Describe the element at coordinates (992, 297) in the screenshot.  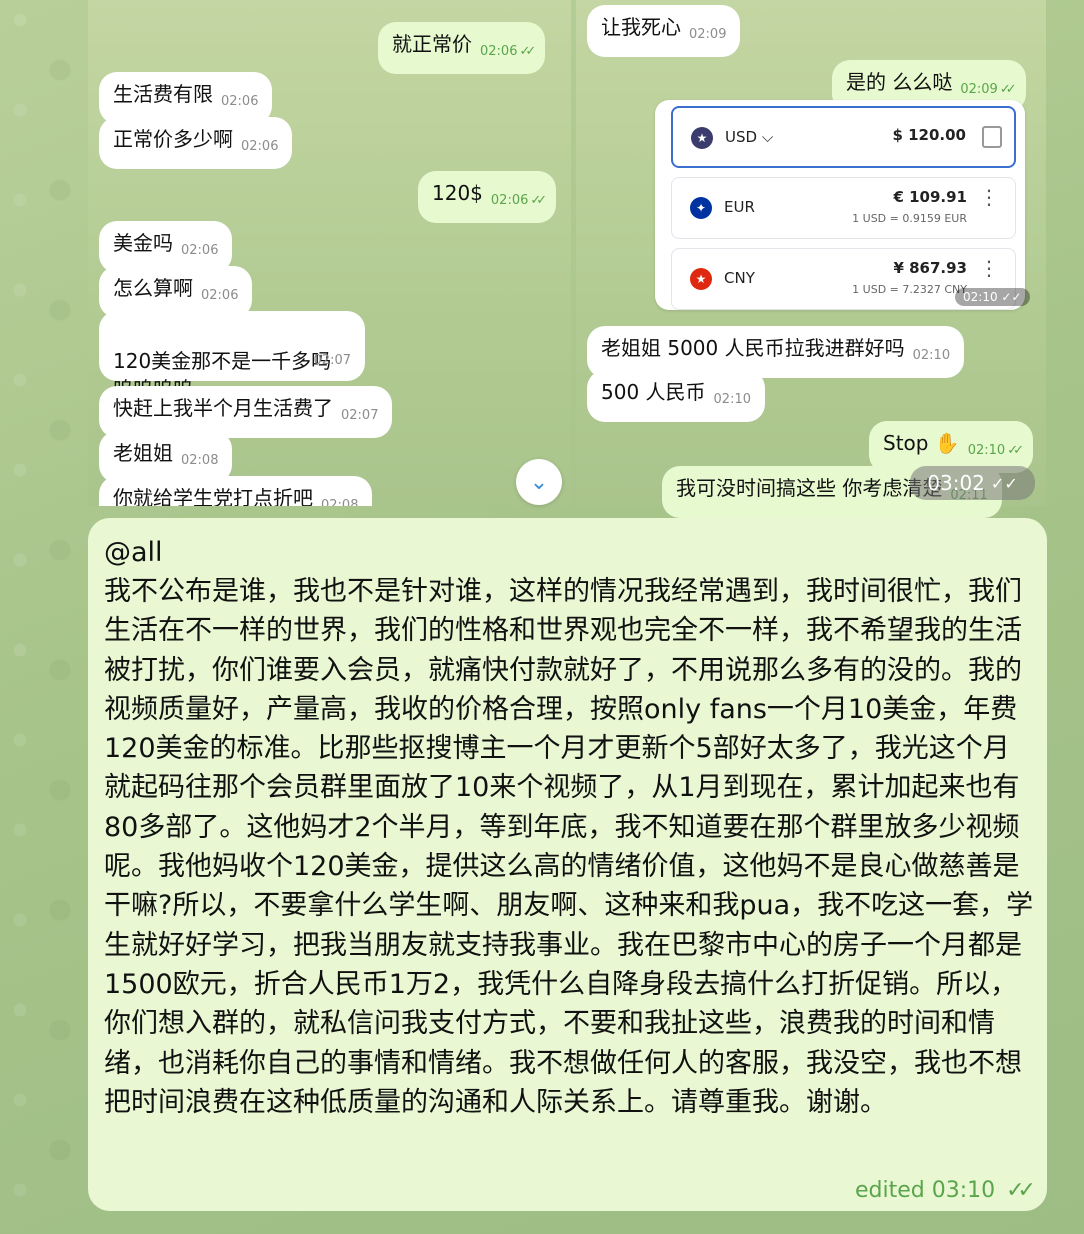
I see `image-timestamp: 02:10 ✓✓` at that location.